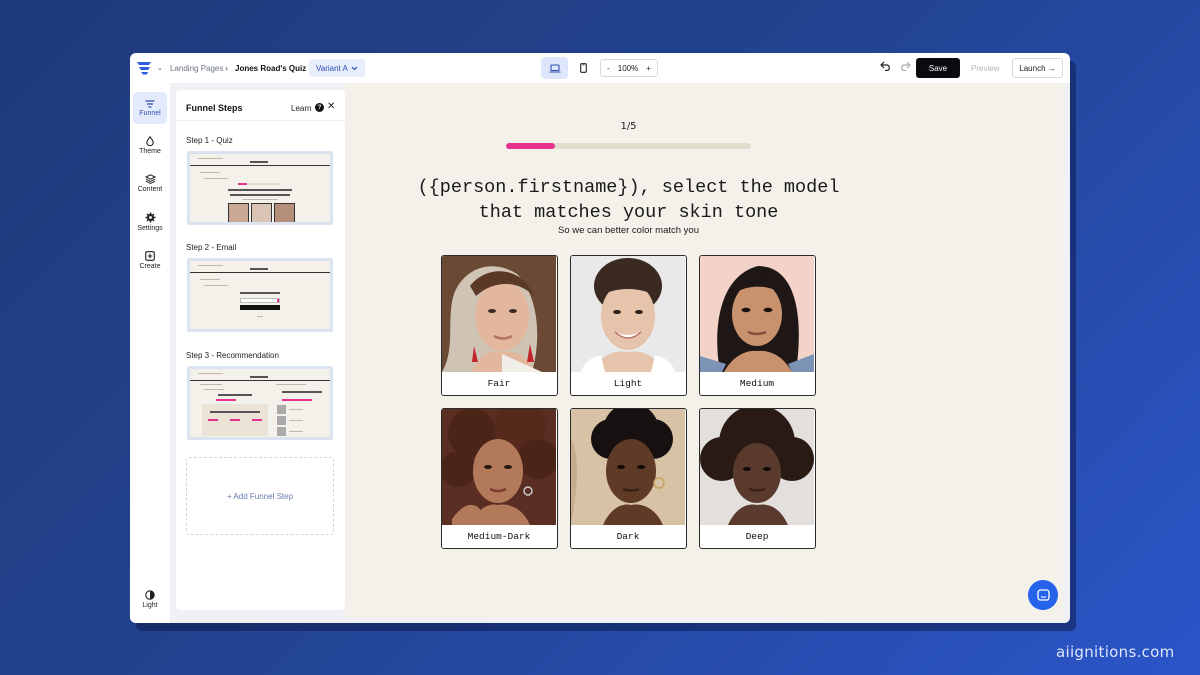  What do you see at coordinates (271, 68) in the screenshot?
I see `breadcrumb-current-page: Jones Road's Quiz` at bounding box center [271, 68].